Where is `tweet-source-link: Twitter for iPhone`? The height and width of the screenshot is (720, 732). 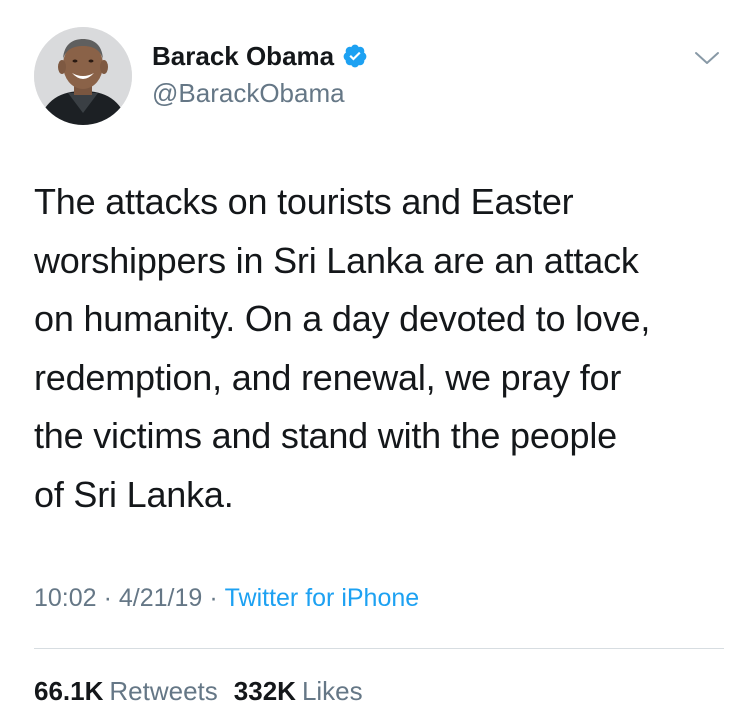 tweet-source-link: Twitter for iPhone is located at coordinates (322, 598).